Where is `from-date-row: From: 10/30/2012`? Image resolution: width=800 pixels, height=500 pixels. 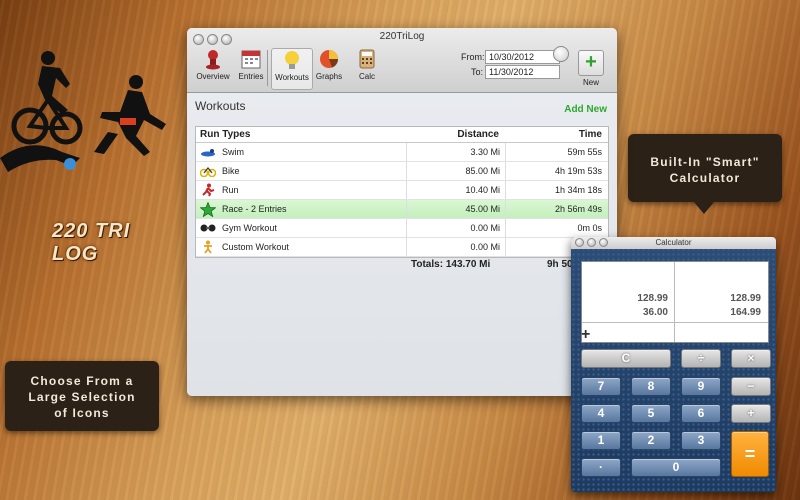
from-date-row: From: 10/30/2012 is located at coordinates (510, 57).